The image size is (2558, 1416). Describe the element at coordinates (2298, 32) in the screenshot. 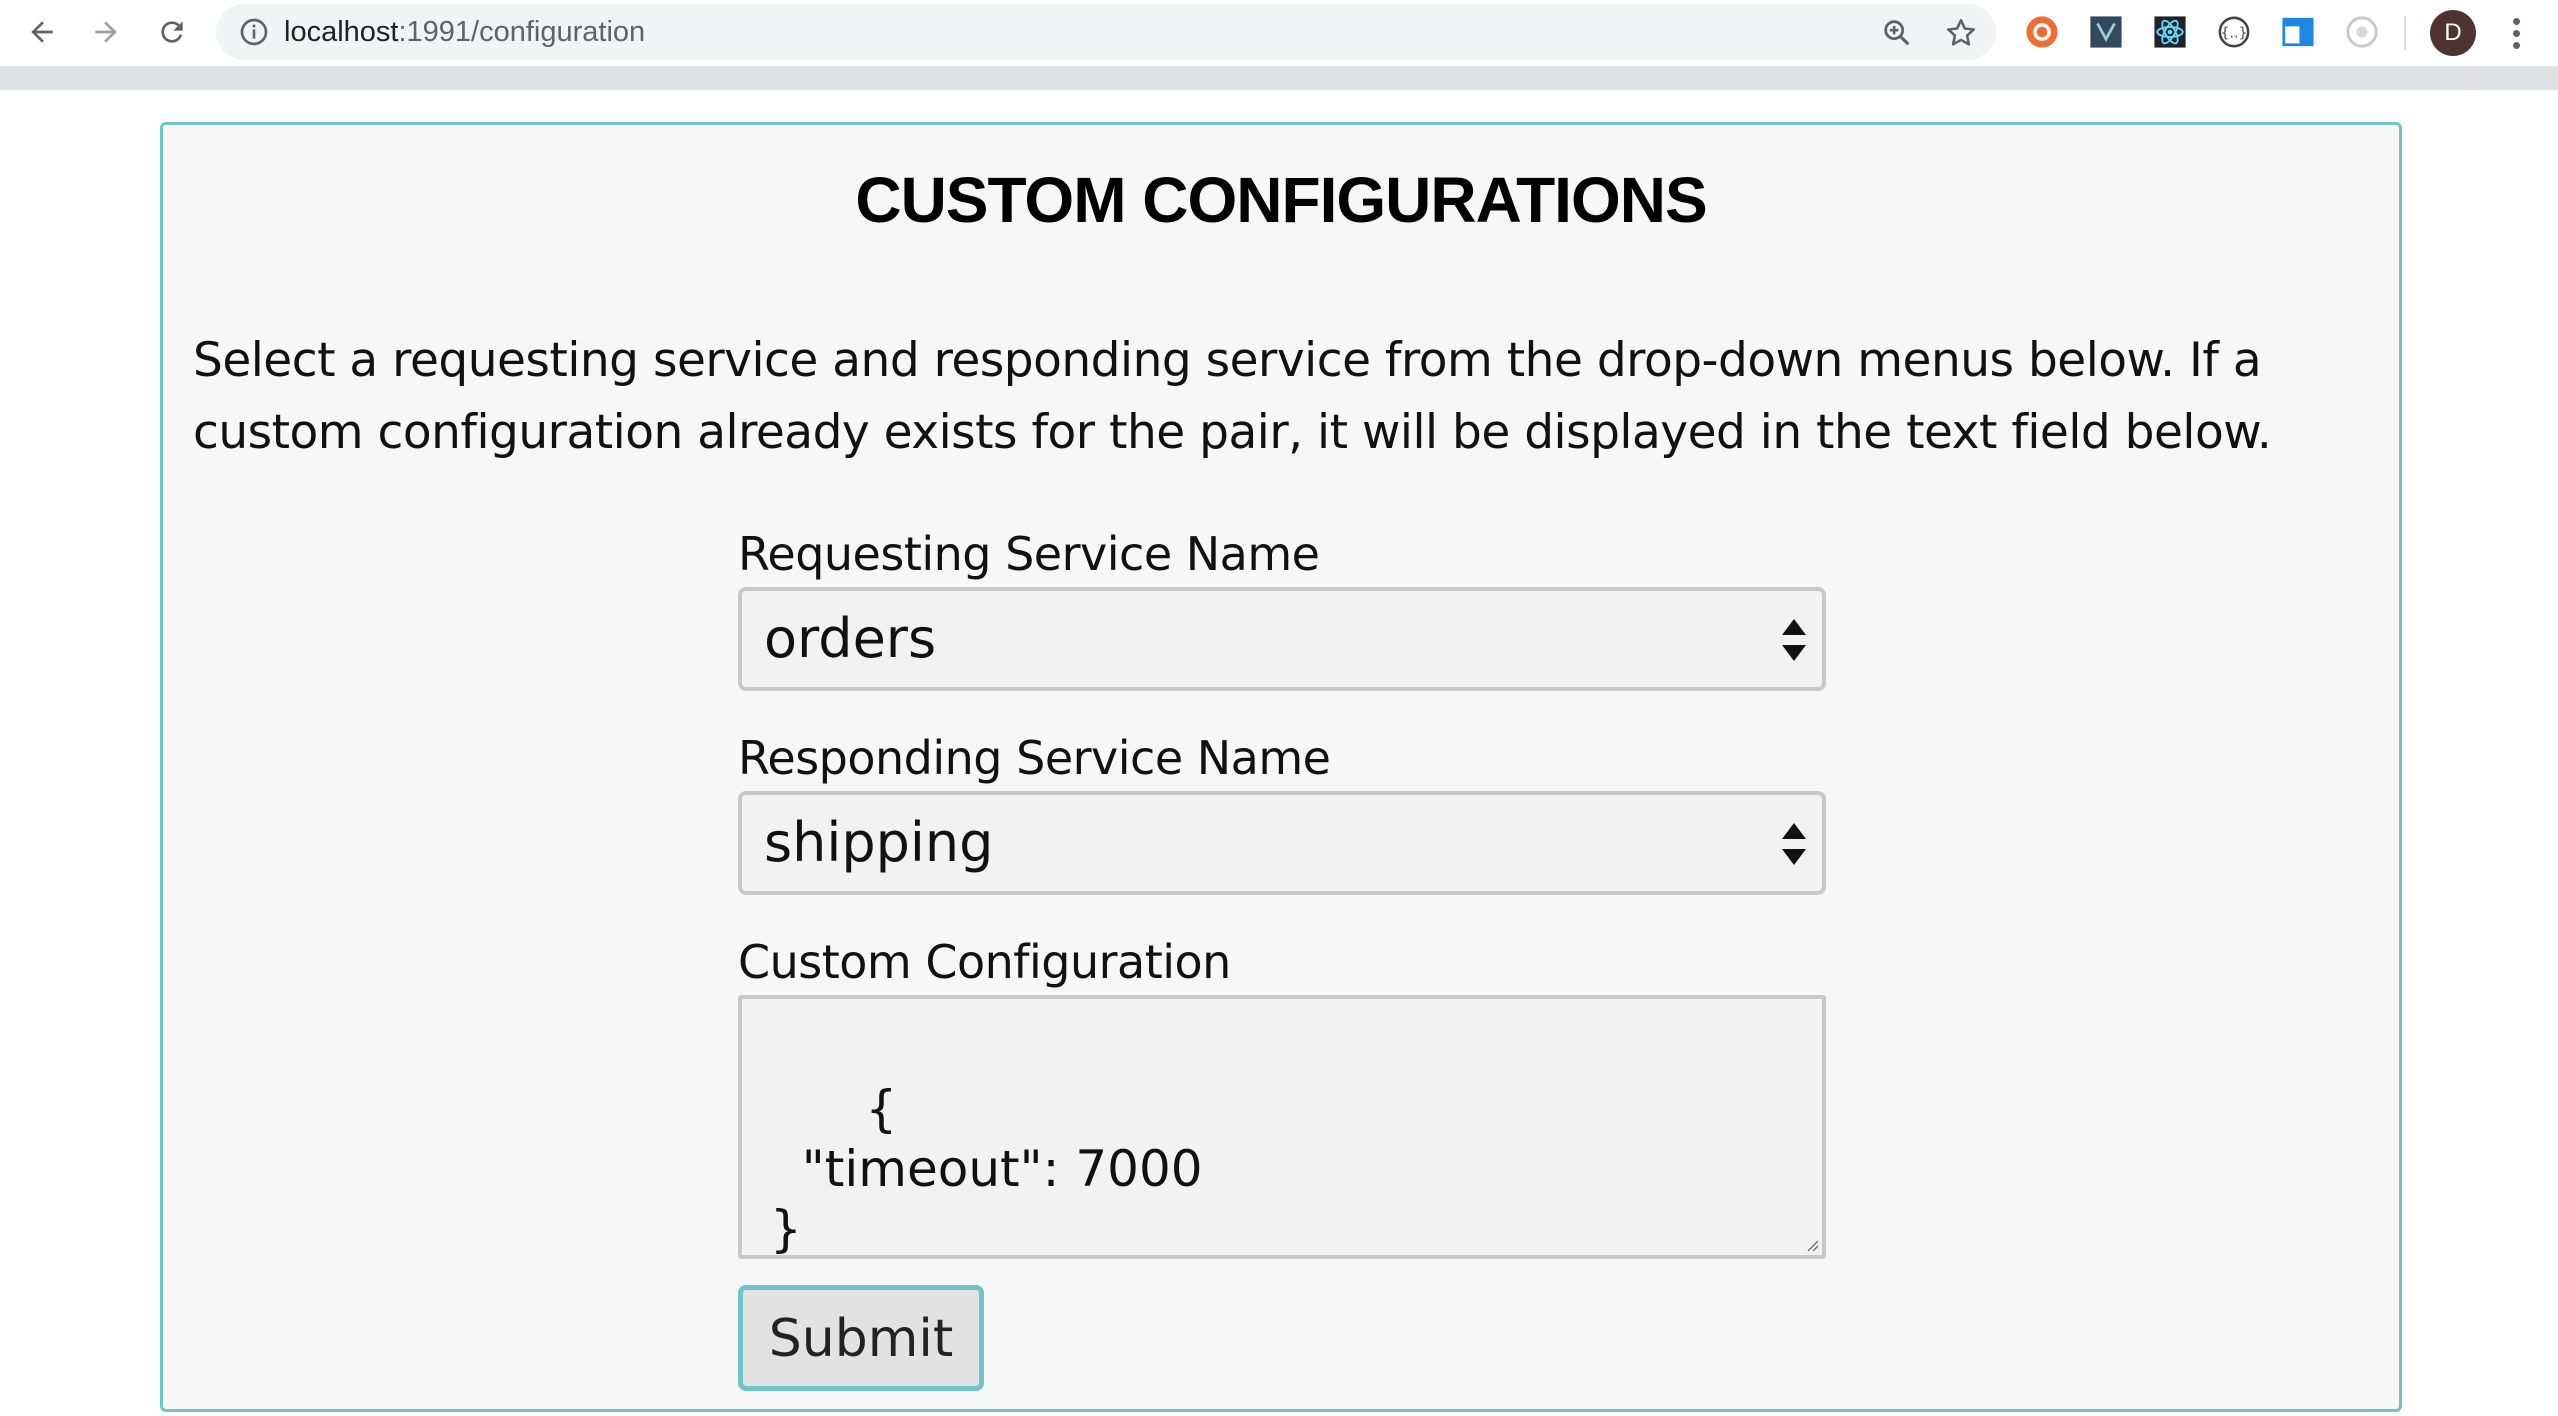

I see `extension-window-resizer-icon` at that location.